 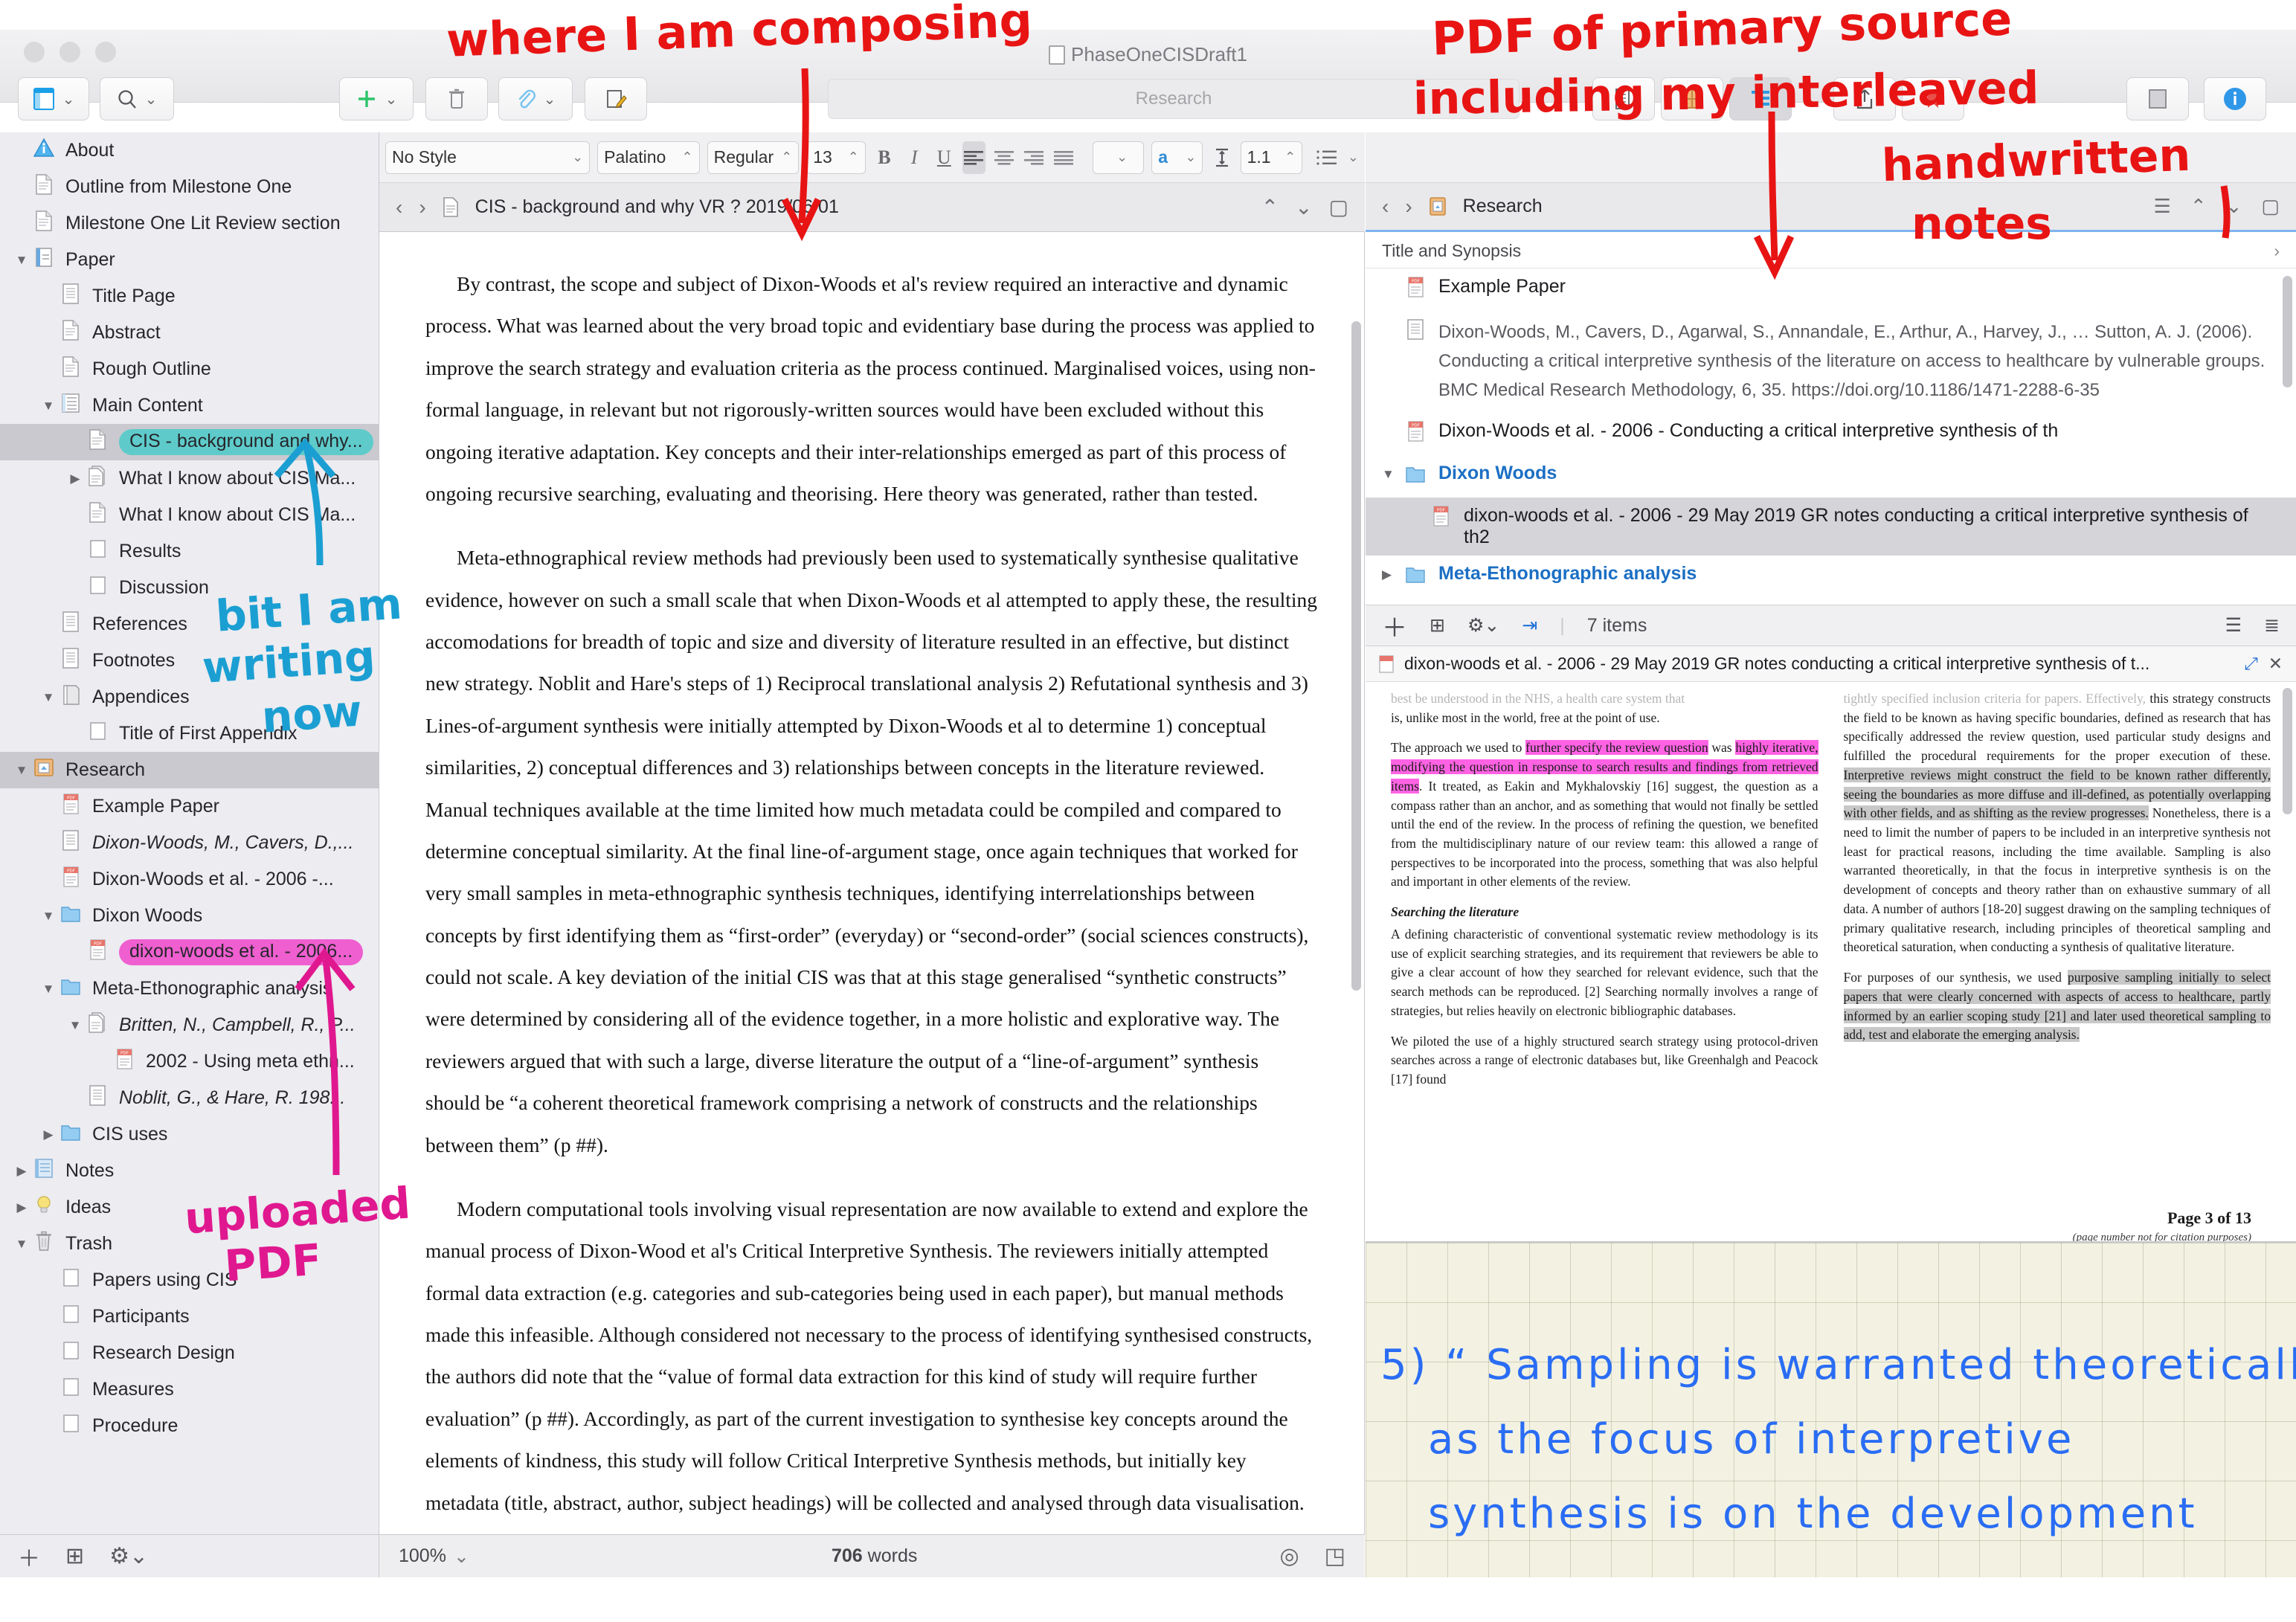 I want to click on binder-item-trash: ▼ Trash, so click(x=189, y=1244).